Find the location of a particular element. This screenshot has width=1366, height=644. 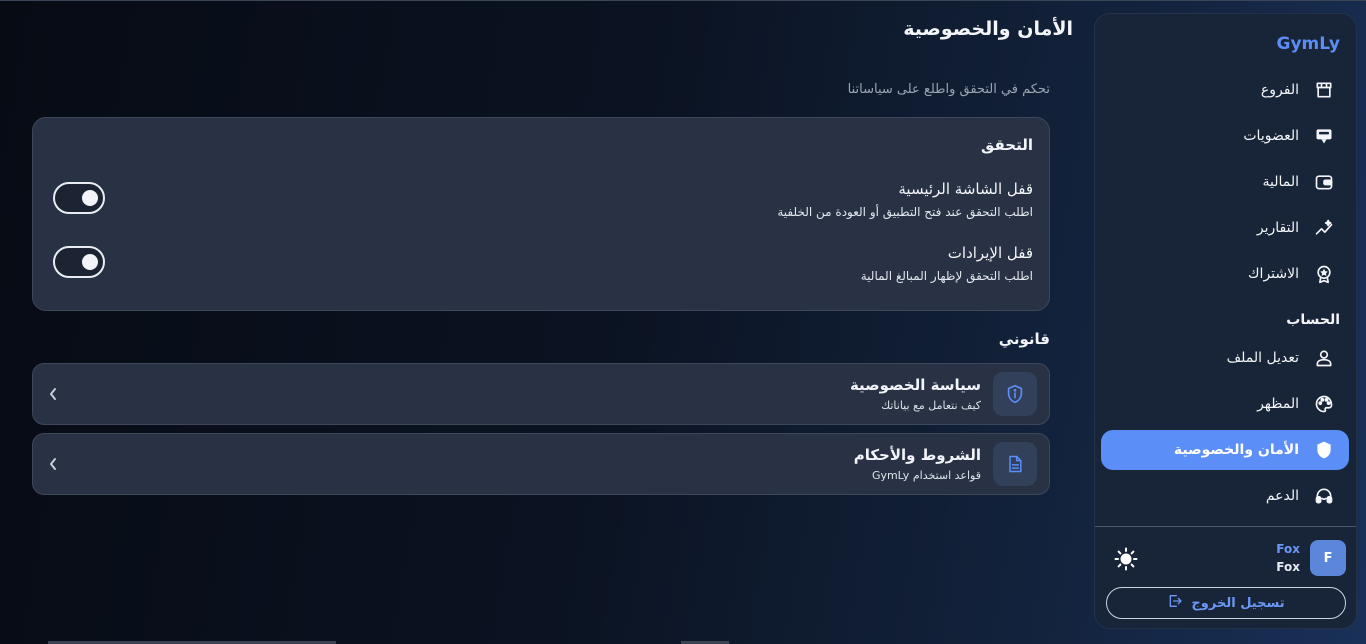

logout-label: تسجيل الخروج is located at coordinates (1238, 603).